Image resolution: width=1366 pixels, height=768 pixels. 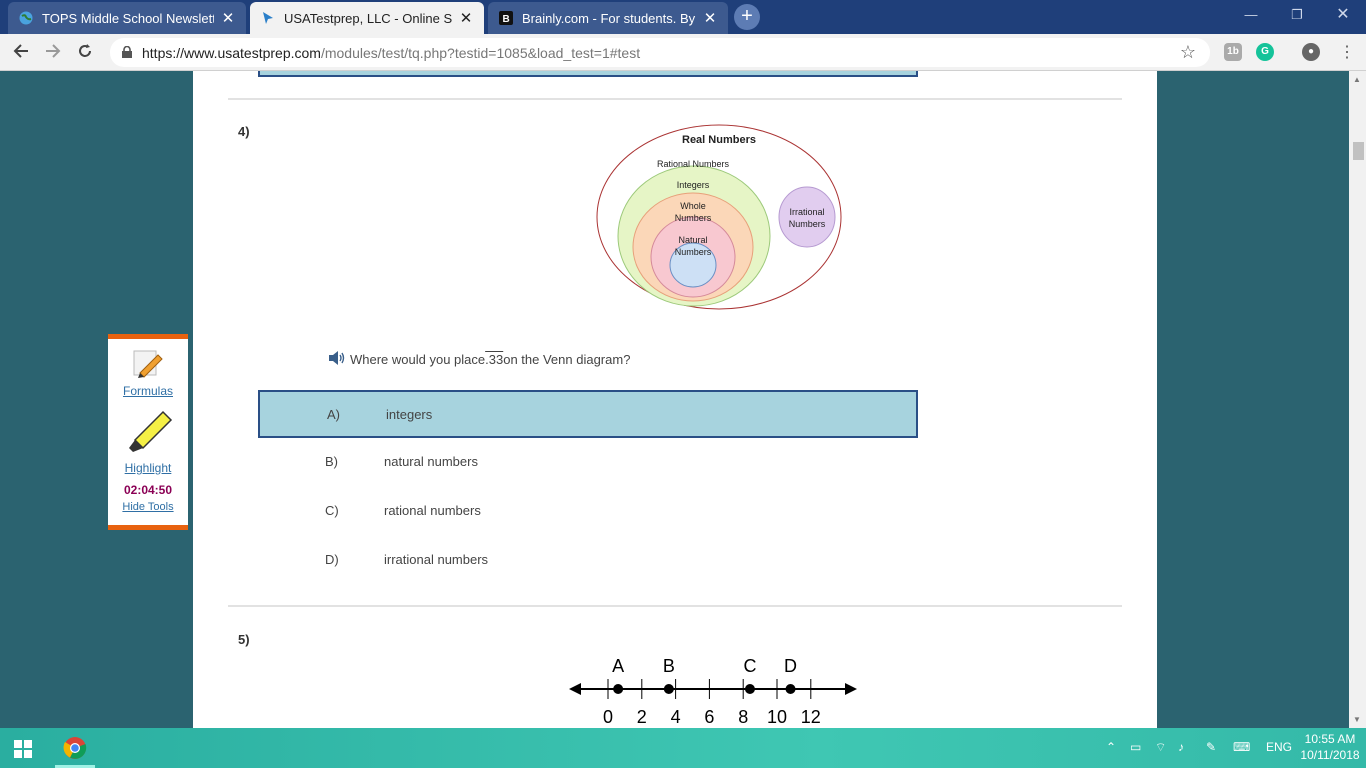 What do you see at coordinates (676, 717) in the screenshot?
I see `number-line-tick-label: 4` at bounding box center [676, 717].